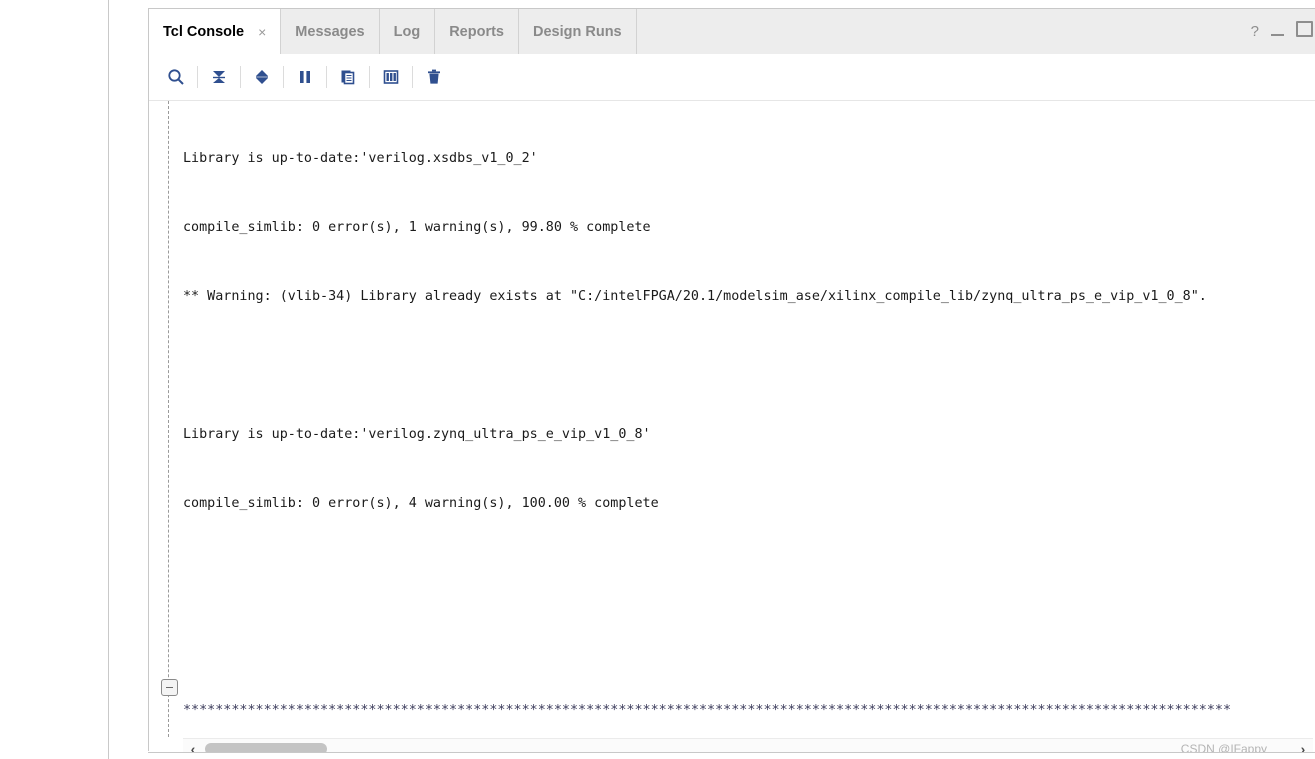  I want to click on tab-tcl-console-label: Tcl Console, so click(204, 31).